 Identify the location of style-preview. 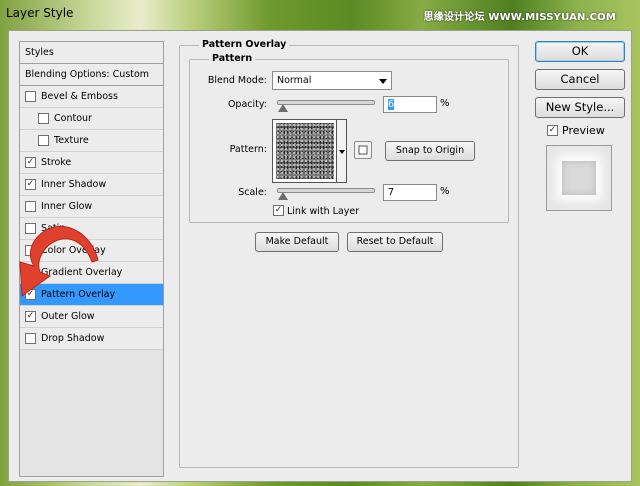
(579, 178).